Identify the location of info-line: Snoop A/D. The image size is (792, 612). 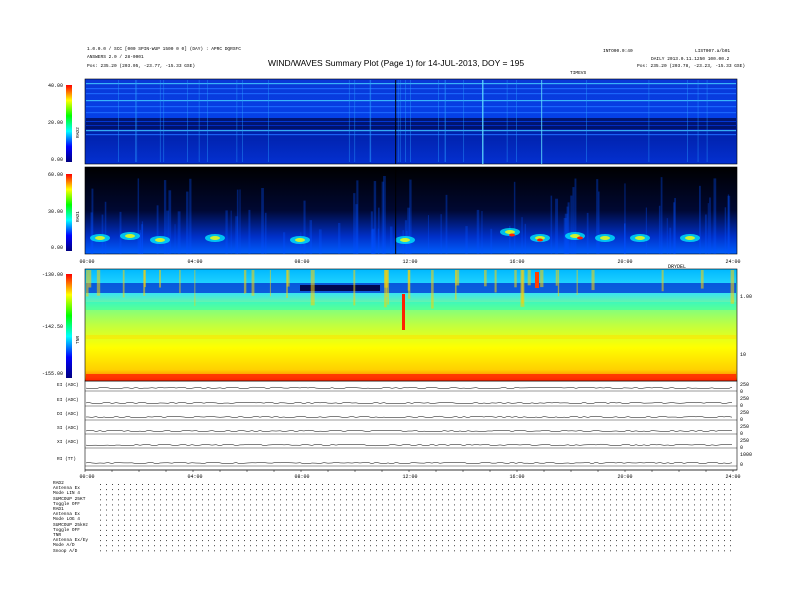
(65, 551).